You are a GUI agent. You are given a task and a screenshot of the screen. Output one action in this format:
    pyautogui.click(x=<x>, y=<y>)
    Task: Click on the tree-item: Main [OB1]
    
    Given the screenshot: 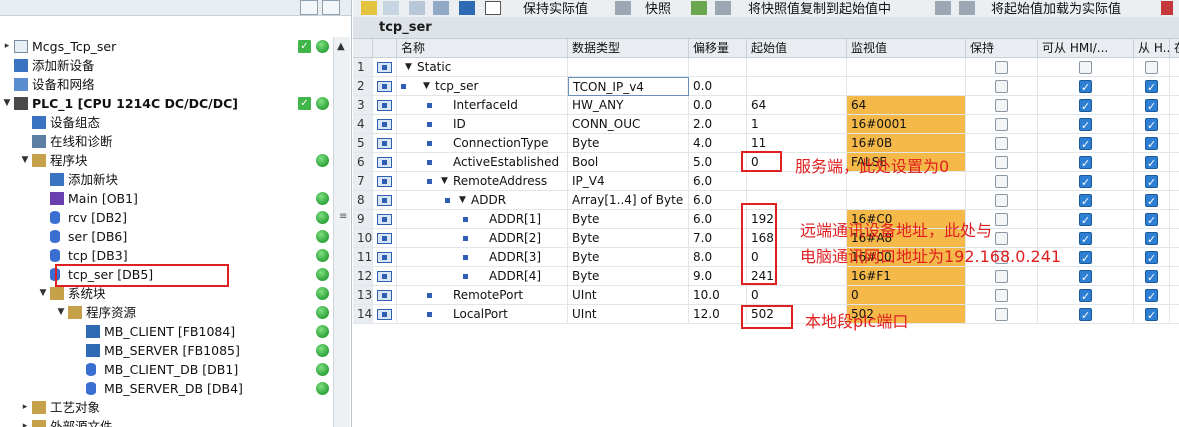 What is the action you would take?
    pyautogui.click(x=166, y=198)
    